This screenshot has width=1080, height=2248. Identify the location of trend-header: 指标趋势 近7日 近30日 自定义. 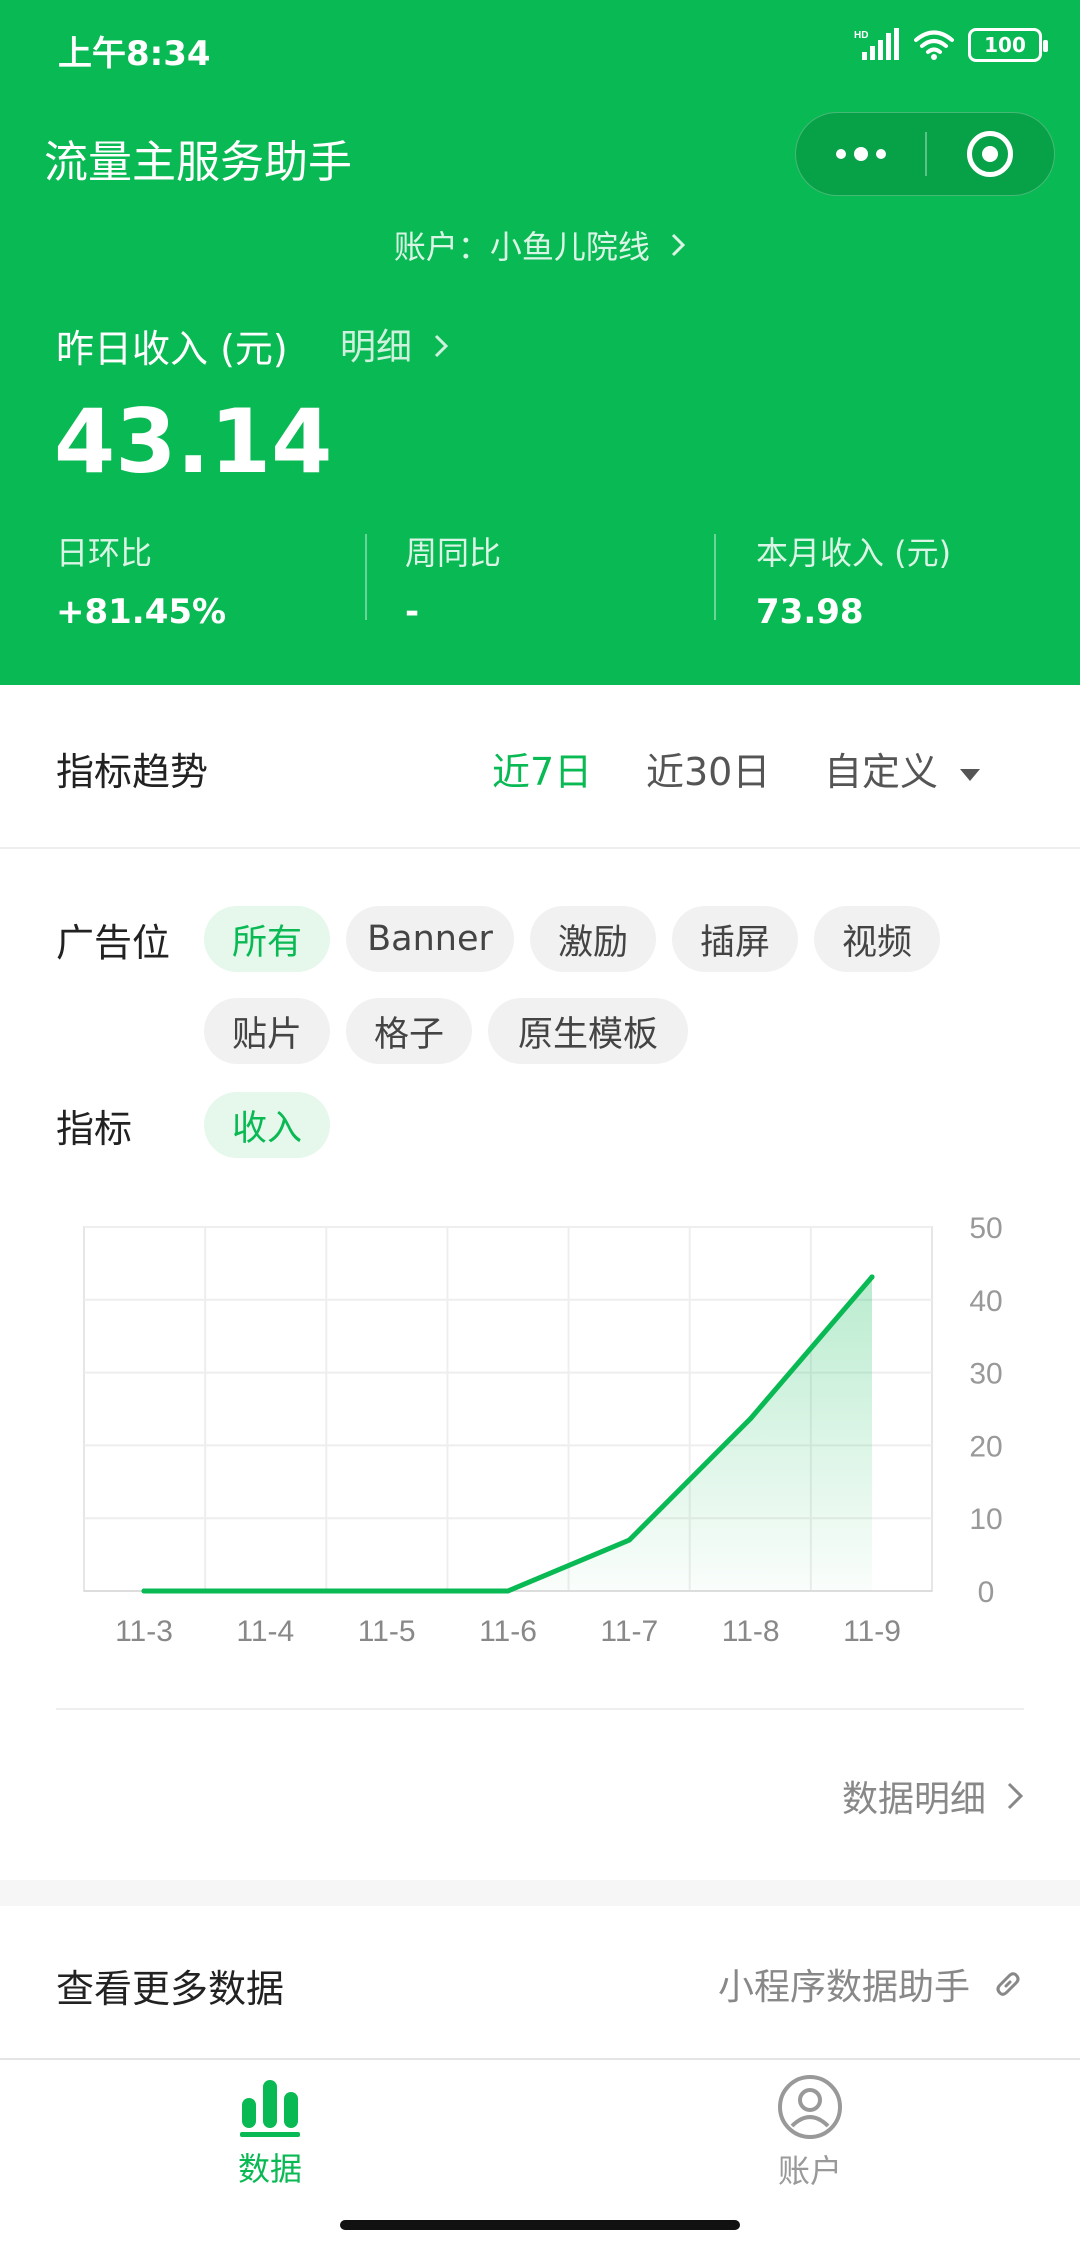
(540, 767).